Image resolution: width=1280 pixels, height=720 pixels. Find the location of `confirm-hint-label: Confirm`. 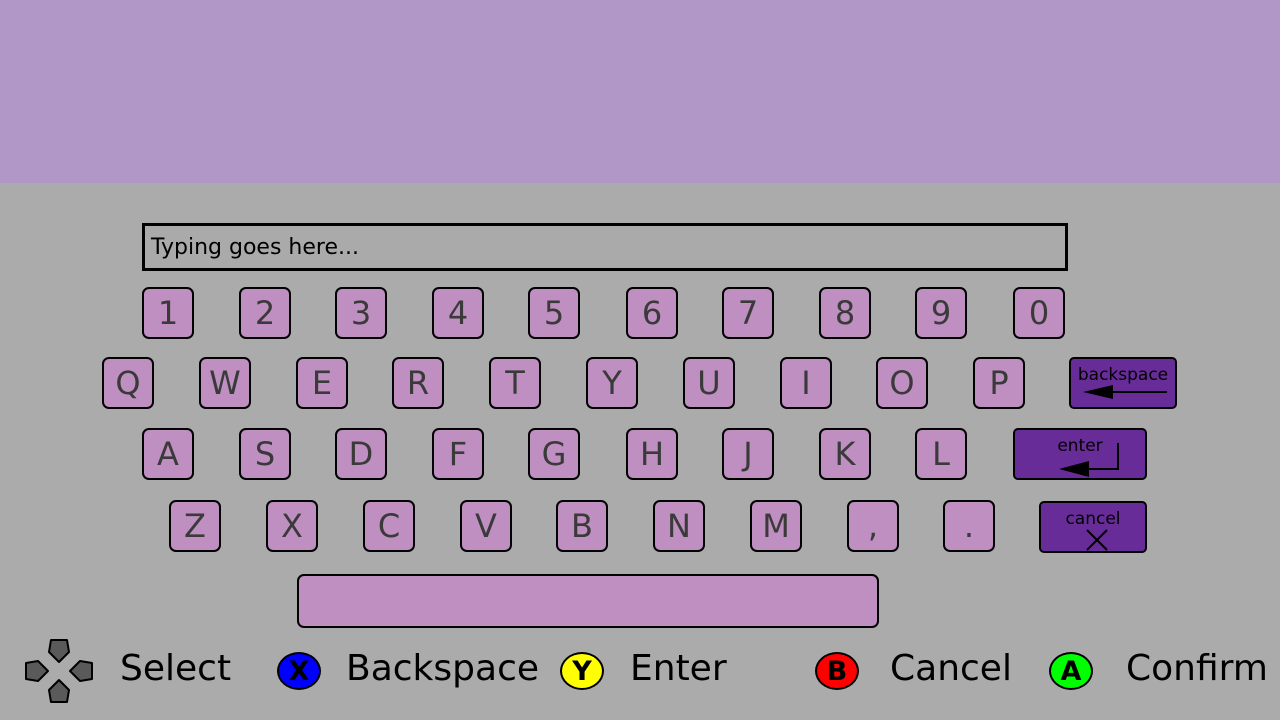

confirm-hint-label: Confirm is located at coordinates (1197, 668).